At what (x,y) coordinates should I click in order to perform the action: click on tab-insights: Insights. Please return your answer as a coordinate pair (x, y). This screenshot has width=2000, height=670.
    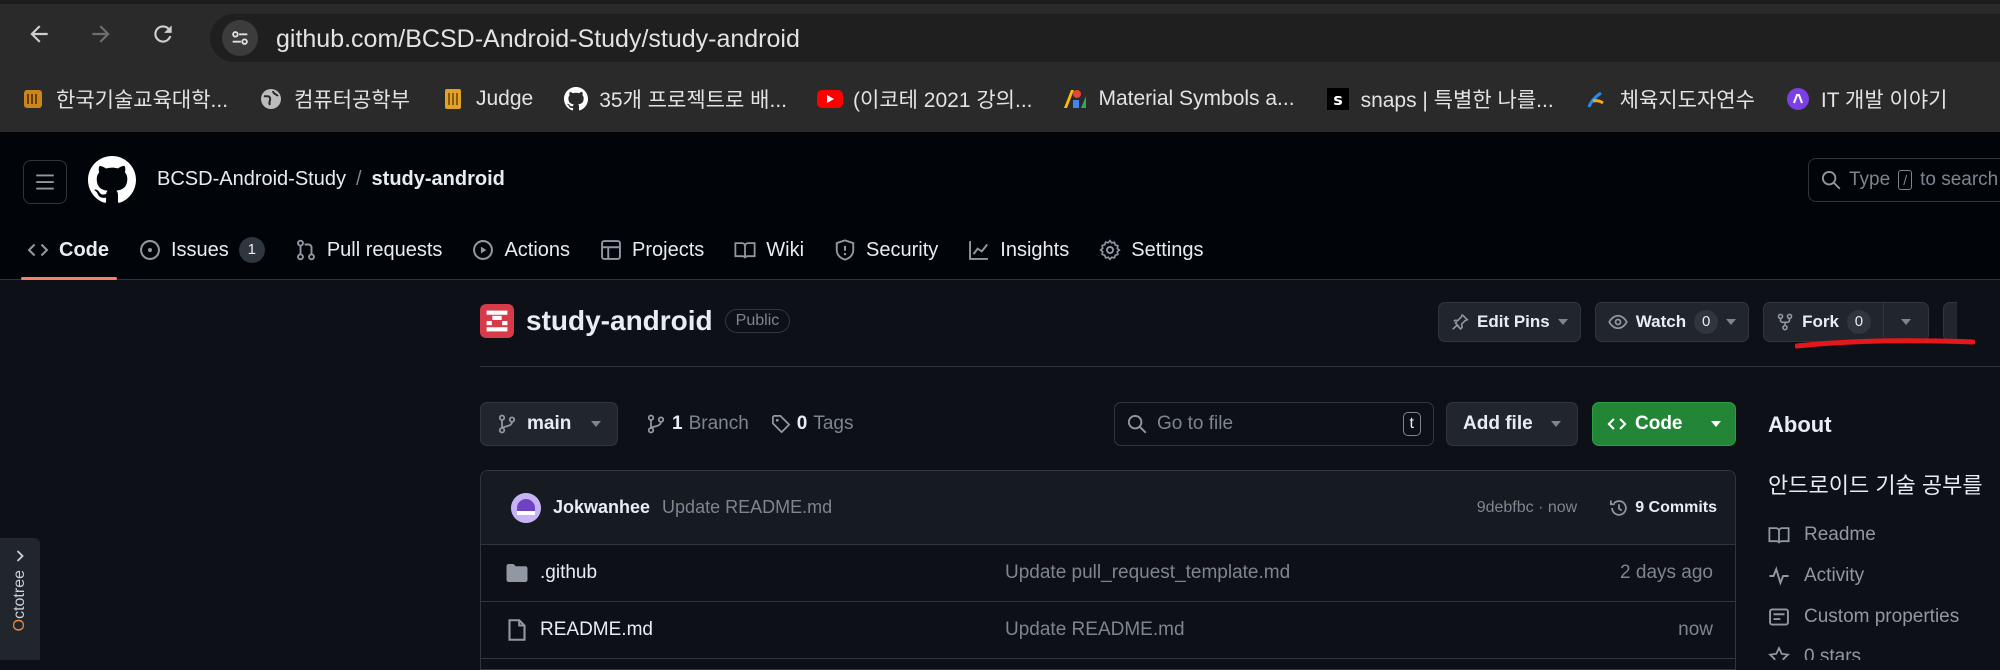
    Looking at the image, I should click on (1018, 250).